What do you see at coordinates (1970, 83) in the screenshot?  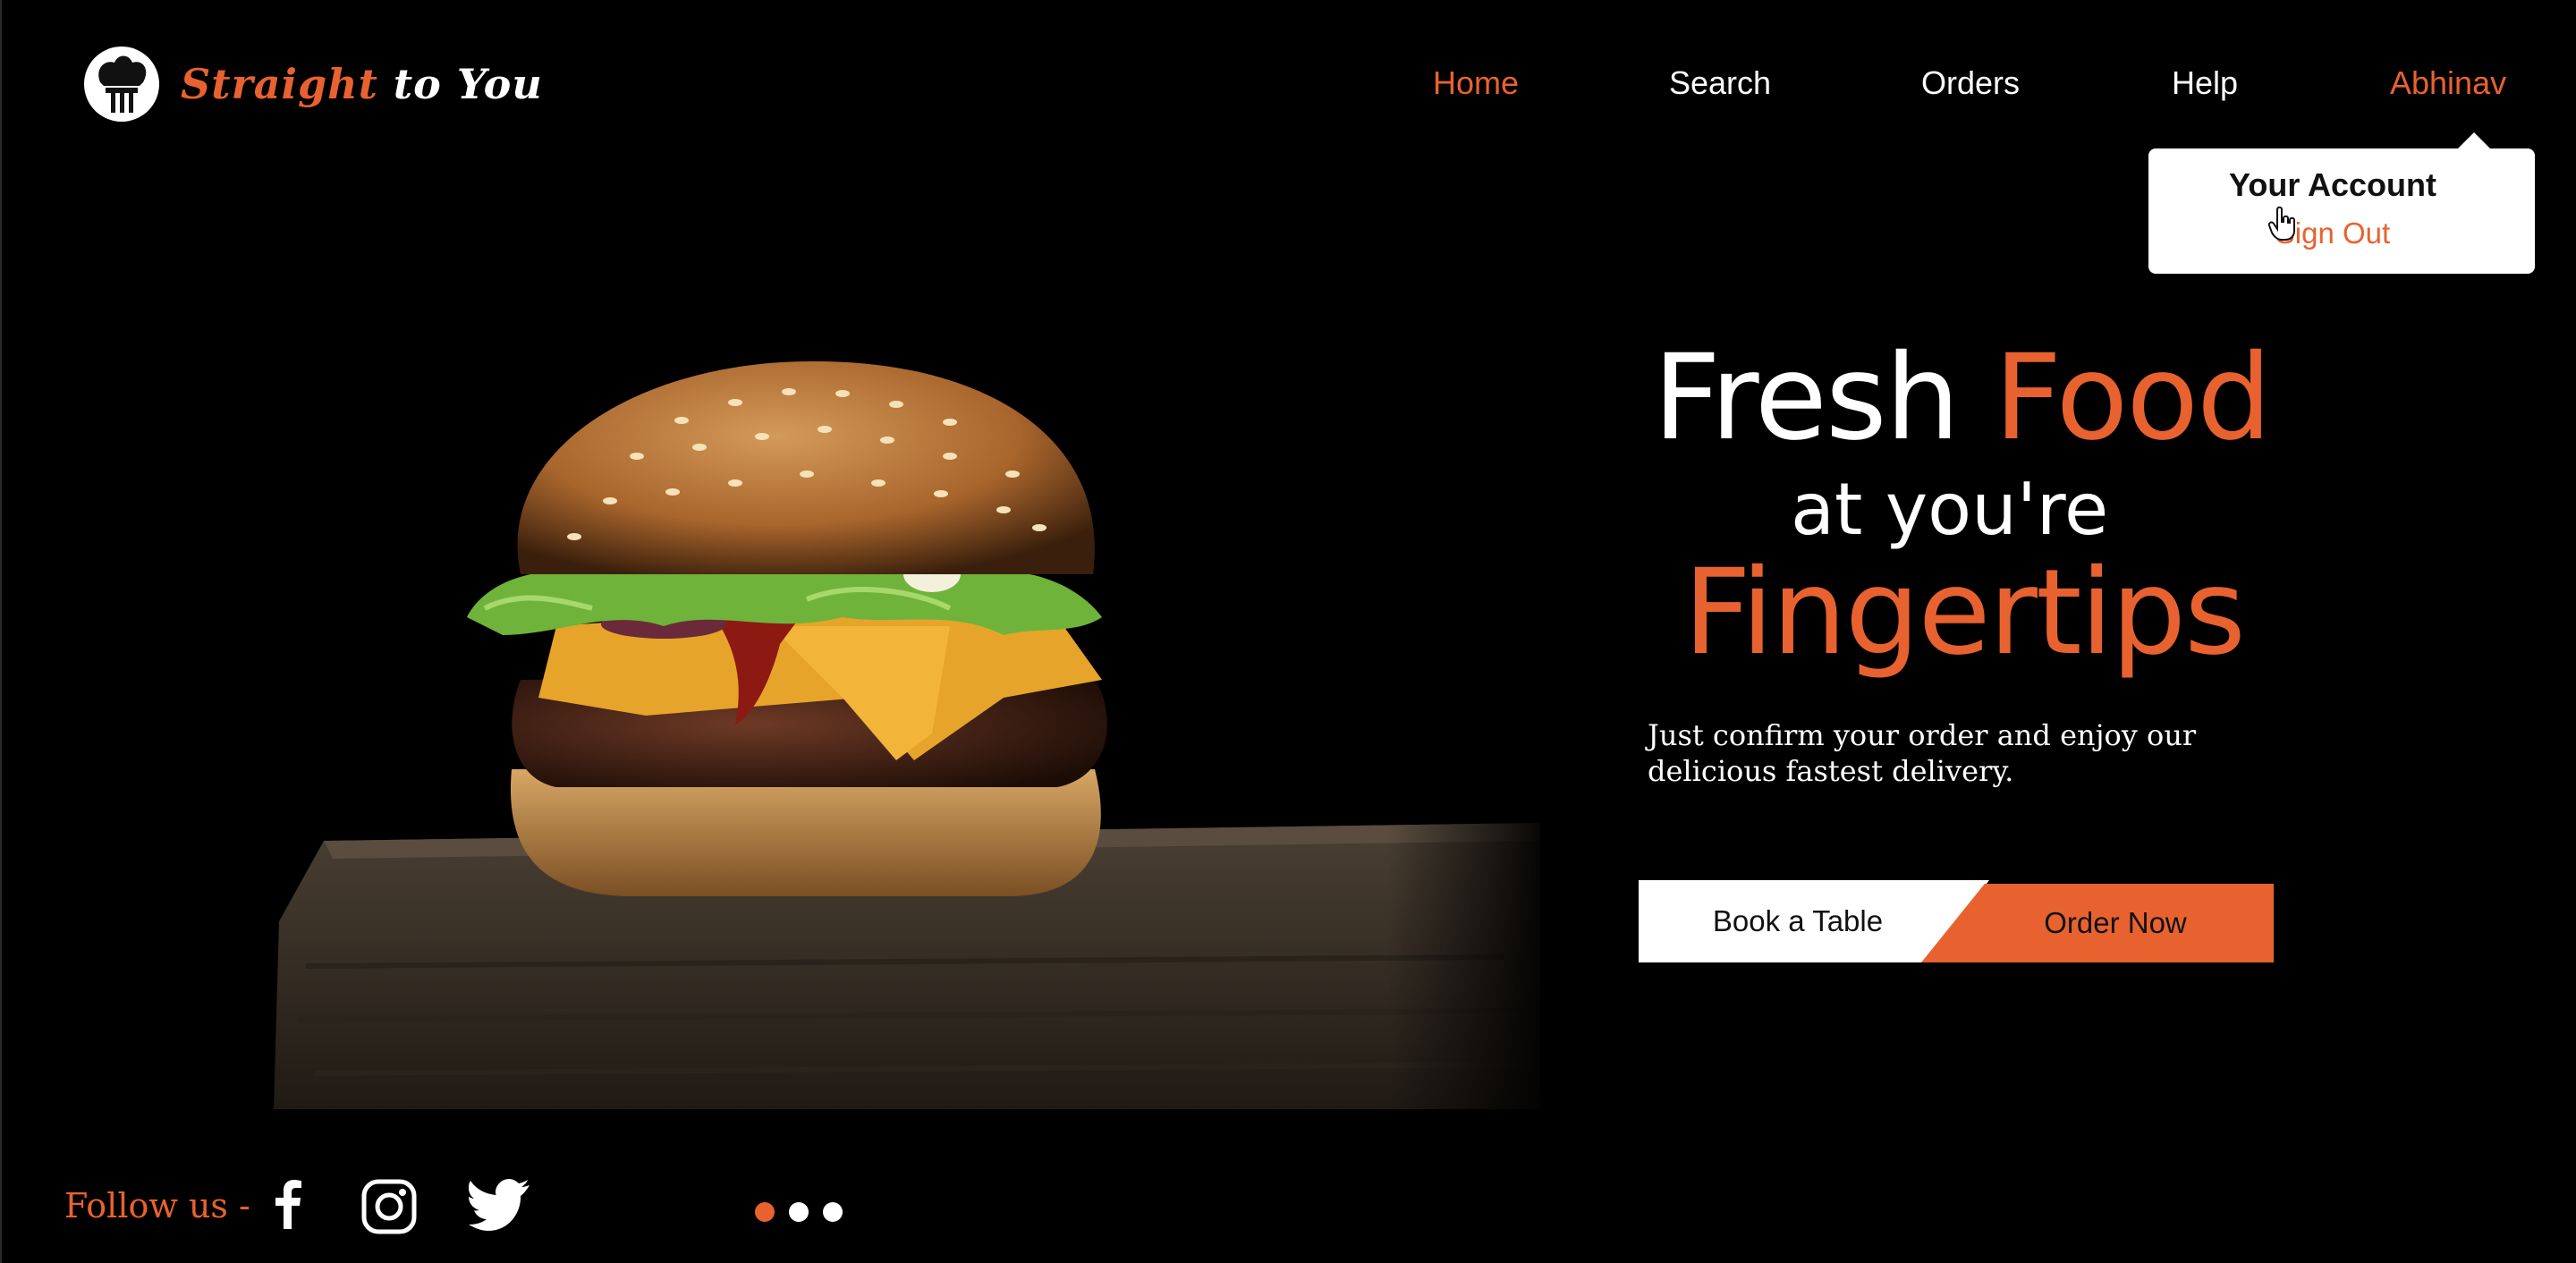 I see `nav-orders: Orders` at bounding box center [1970, 83].